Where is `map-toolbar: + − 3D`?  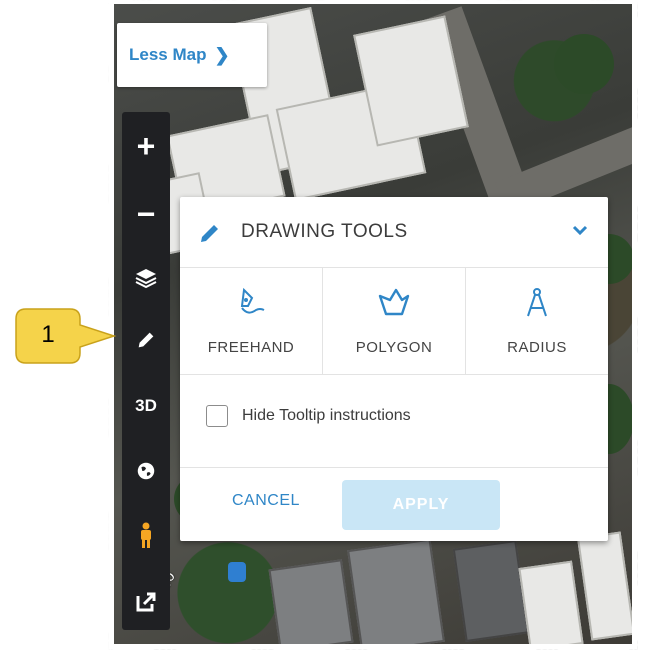 map-toolbar: + − 3D is located at coordinates (146, 371).